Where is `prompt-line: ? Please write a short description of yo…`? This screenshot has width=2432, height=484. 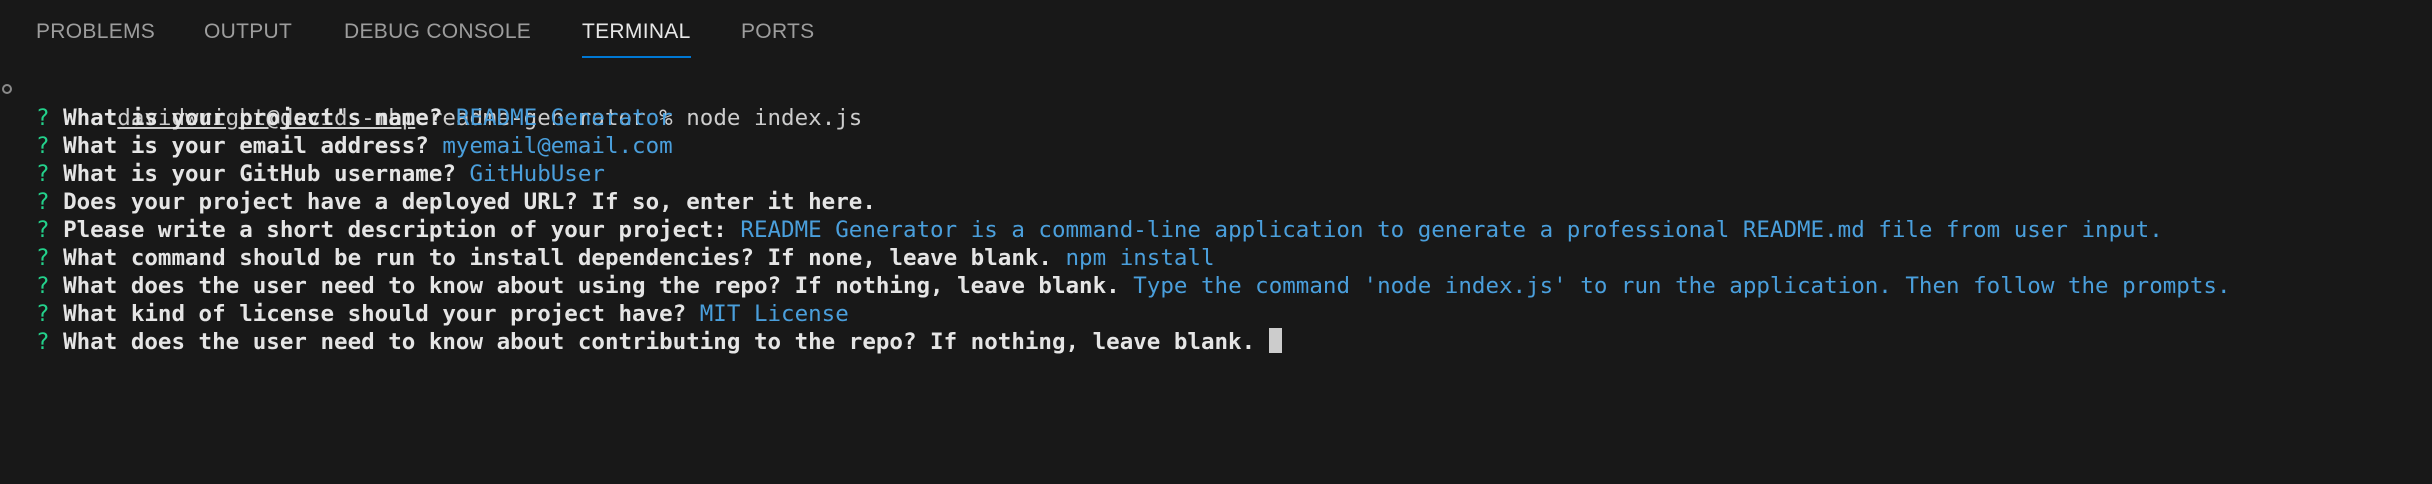 prompt-line: ? Please write a short description of yo… is located at coordinates (1099, 230).